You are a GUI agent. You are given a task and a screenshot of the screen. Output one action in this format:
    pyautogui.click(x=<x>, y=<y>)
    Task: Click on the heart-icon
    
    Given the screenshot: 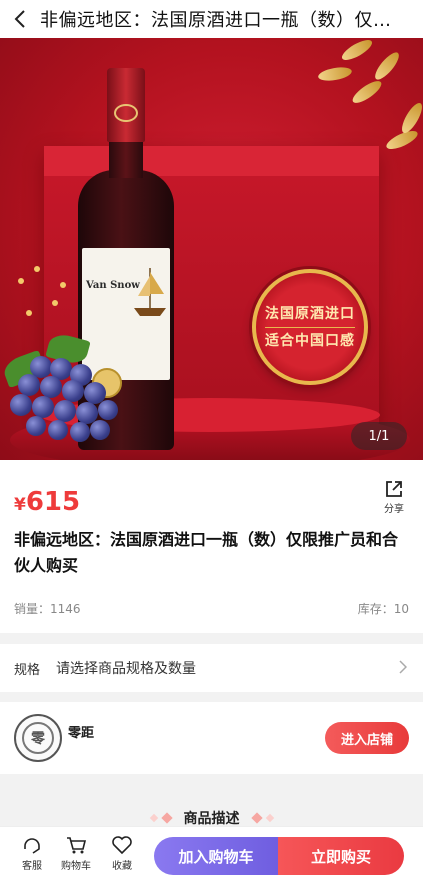 What is the action you would take?
    pyautogui.click(x=122, y=845)
    